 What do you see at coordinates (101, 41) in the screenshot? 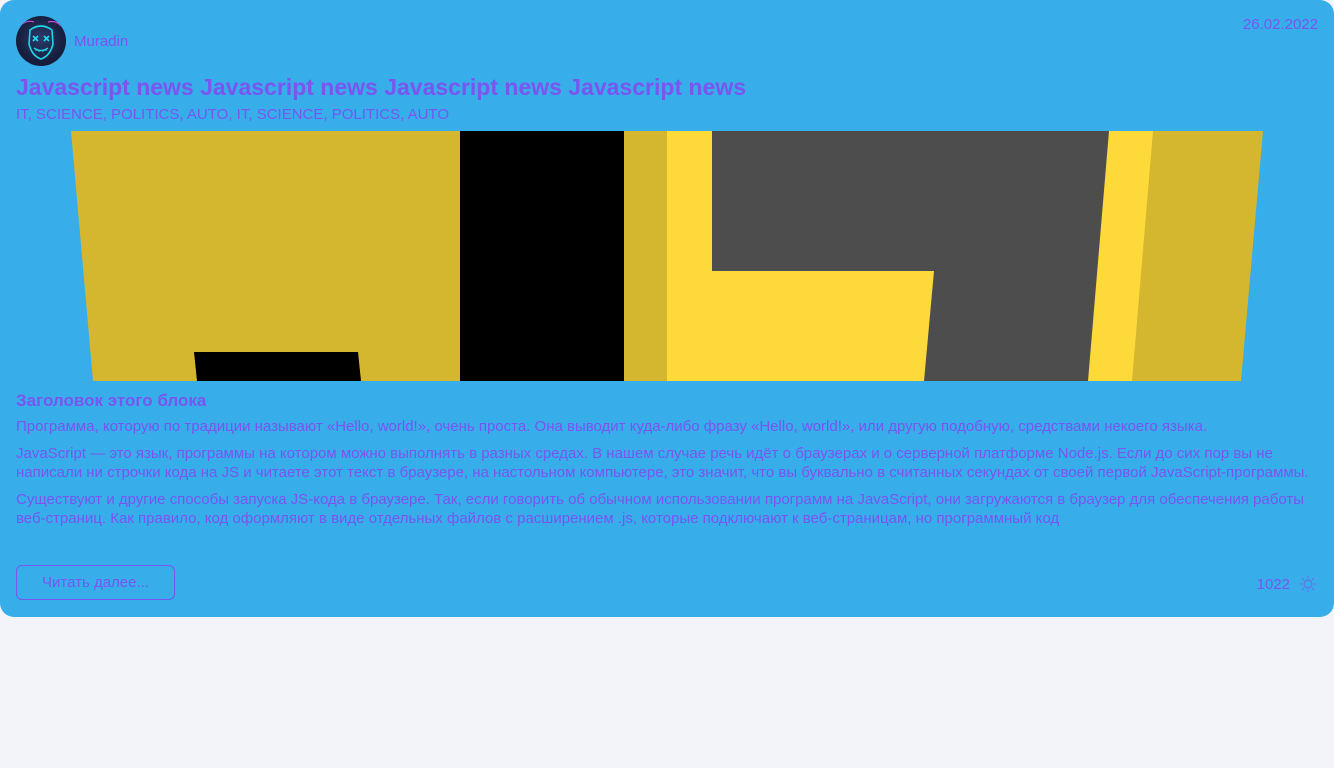
I see `author-name: Muradin` at bounding box center [101, 41].